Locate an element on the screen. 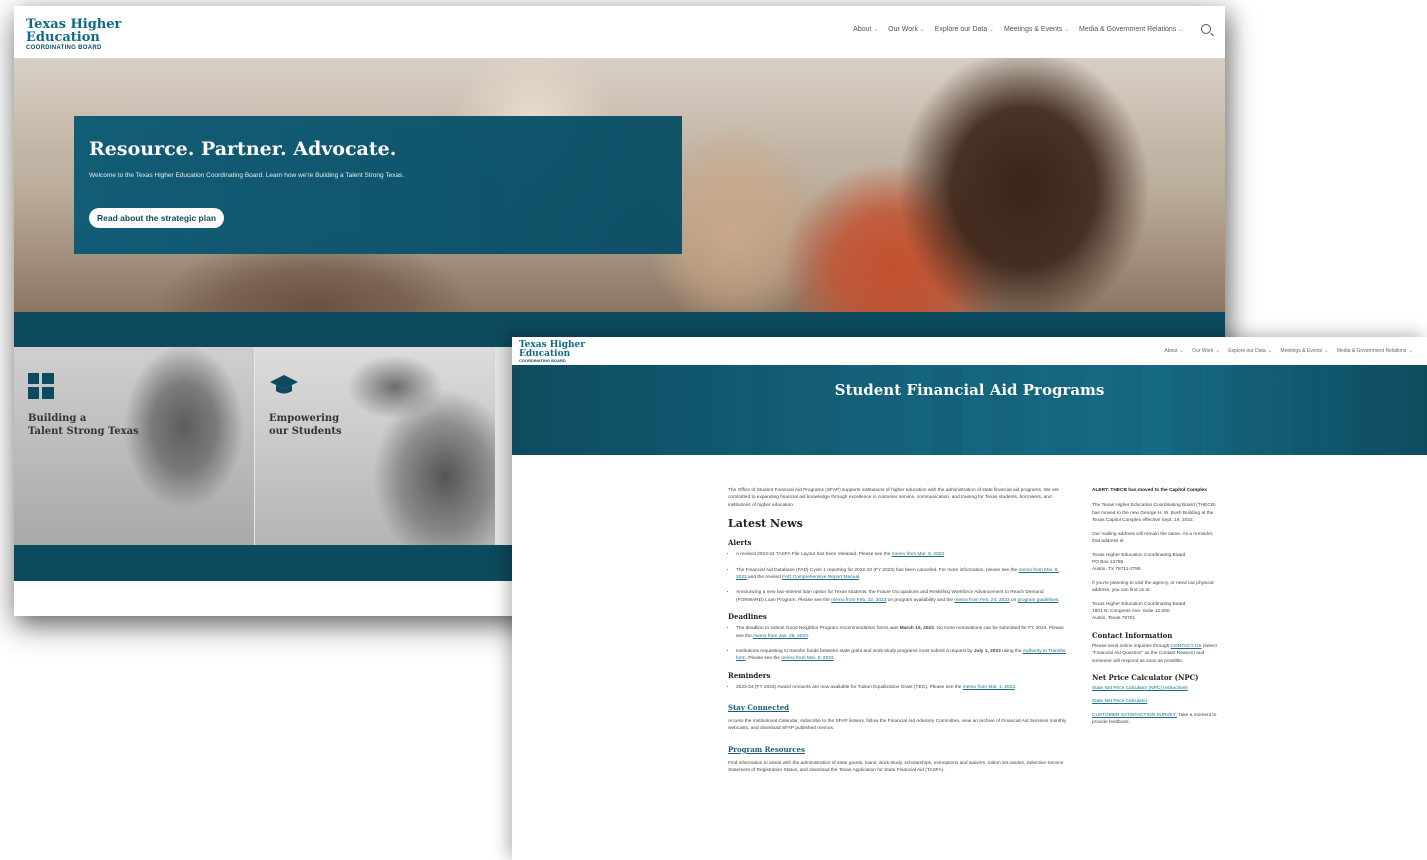 The width and height of the screenshot is (1427, 860). card-talent-strong-texas: Building a Talent Strong Texas is located at coordinates (134, 446).